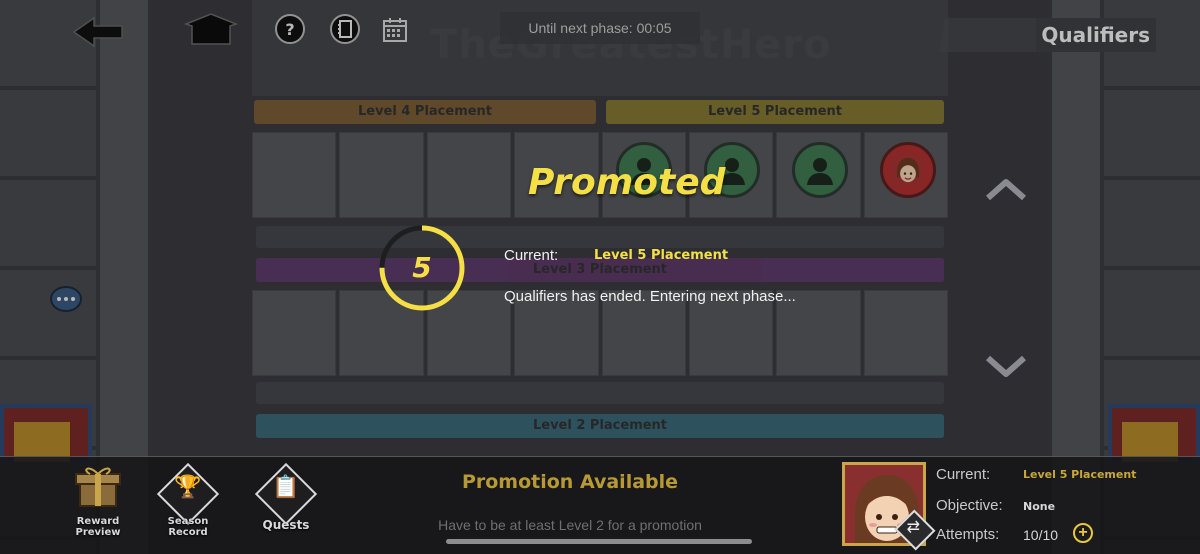  Describe the element at coordinates (570, 482) in the screenshot. I see `promotion-title: Promotion Available` at that location.